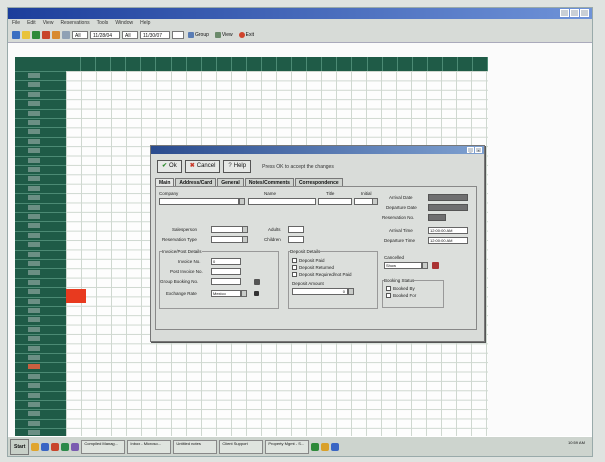 Image resolution: width=605 pixels, height=462 pixels. Describe the element at coordinates (224, 35) in the screenshot. I see `view-button: View` at that location.